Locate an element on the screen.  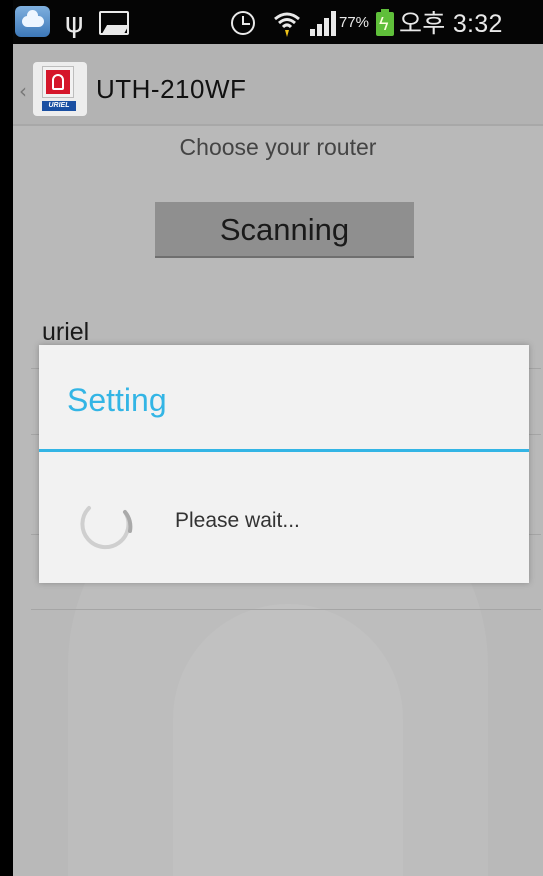
app-logo-icon: URIEL is located at coordinates (60, 89).